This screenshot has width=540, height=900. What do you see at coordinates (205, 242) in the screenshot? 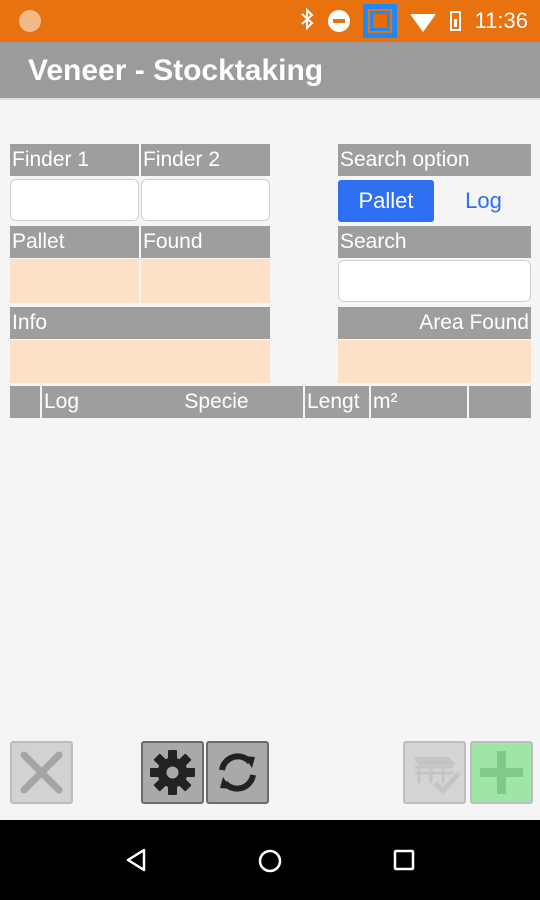
I see `found-label: Found` at bounding box center [205, 242].